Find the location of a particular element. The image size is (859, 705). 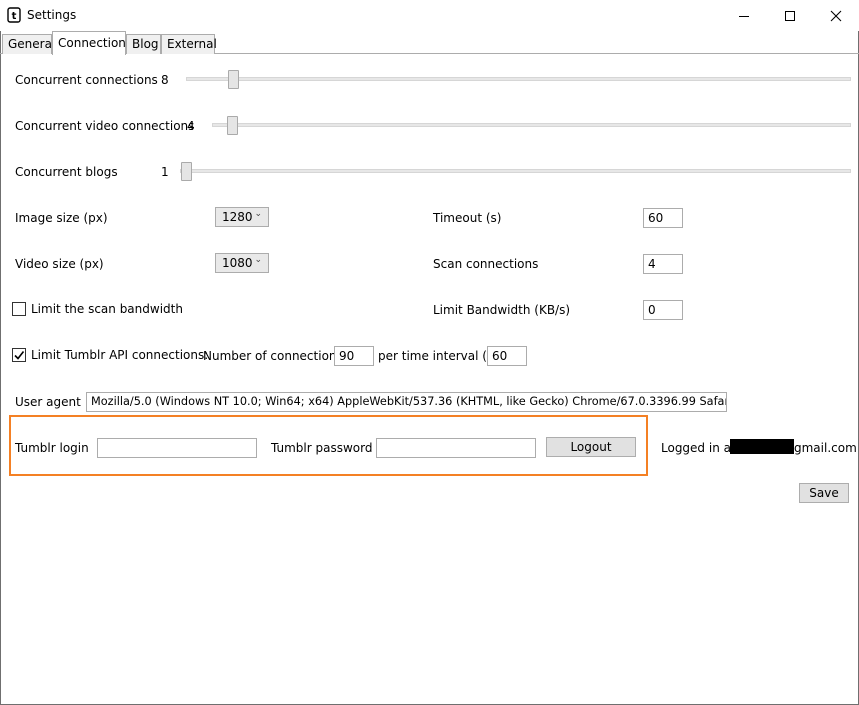

number-of-connections-label: Number of connections: is located at coordinates (275, 356).